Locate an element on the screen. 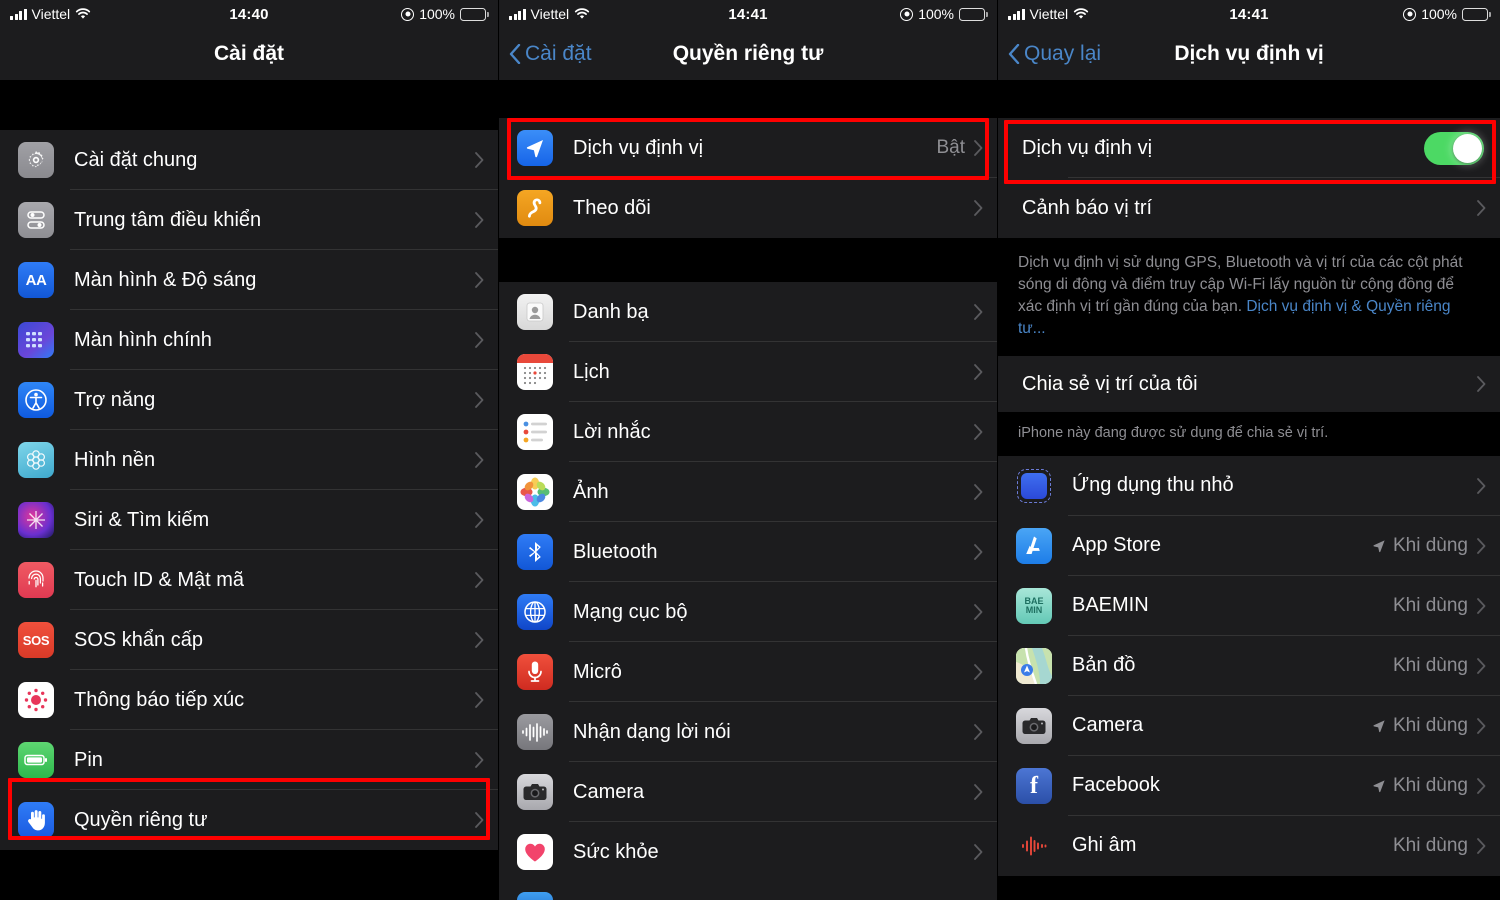 Image resolution: width=1500 pixels, height=900 pixels. sidebar-item-privacy: Quyền riêng tư is located at coordinates (249, 820).